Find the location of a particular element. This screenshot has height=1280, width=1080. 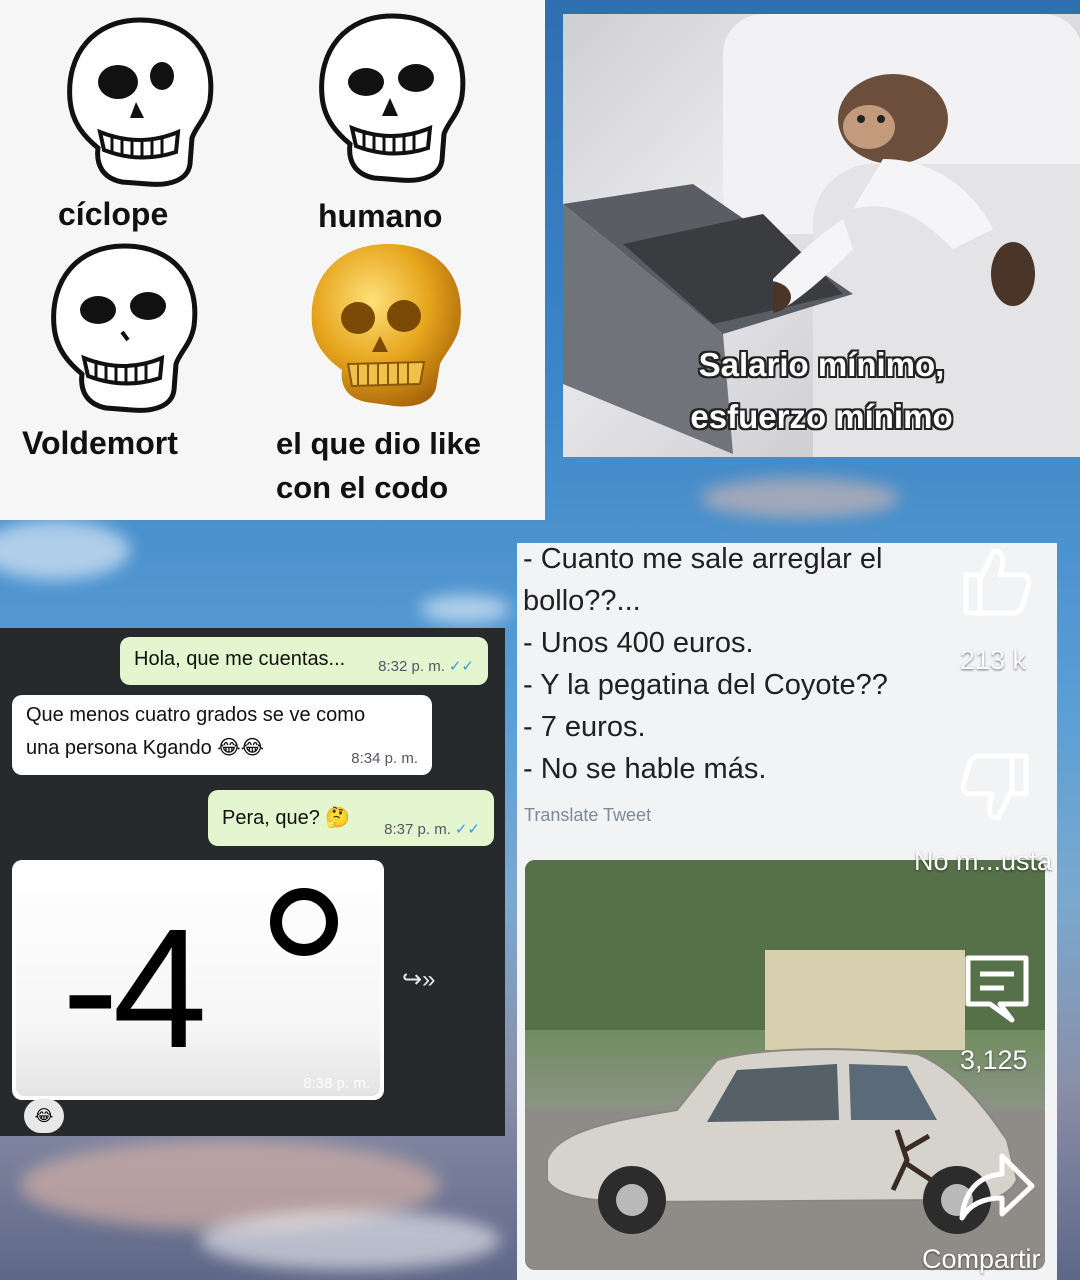

monkey-icon is located at coordinates (904, 193).